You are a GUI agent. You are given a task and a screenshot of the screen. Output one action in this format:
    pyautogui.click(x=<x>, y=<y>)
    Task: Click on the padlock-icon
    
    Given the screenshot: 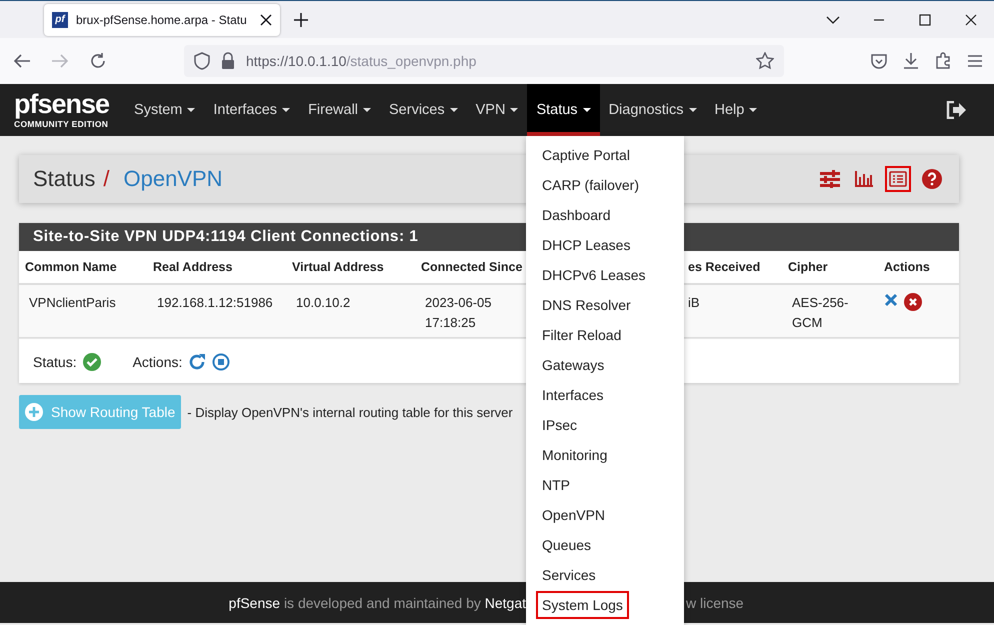 What is the action you would take?
    pyautogui.click(x=228, y=61)
    